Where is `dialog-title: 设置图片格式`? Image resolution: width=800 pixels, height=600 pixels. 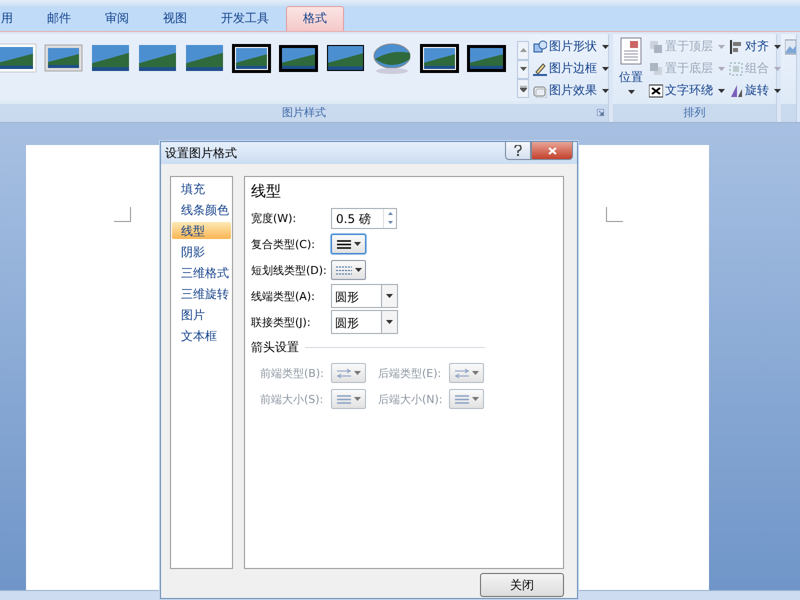
dialog-title: 设置图片格式 is located at coordinates (201, 153).